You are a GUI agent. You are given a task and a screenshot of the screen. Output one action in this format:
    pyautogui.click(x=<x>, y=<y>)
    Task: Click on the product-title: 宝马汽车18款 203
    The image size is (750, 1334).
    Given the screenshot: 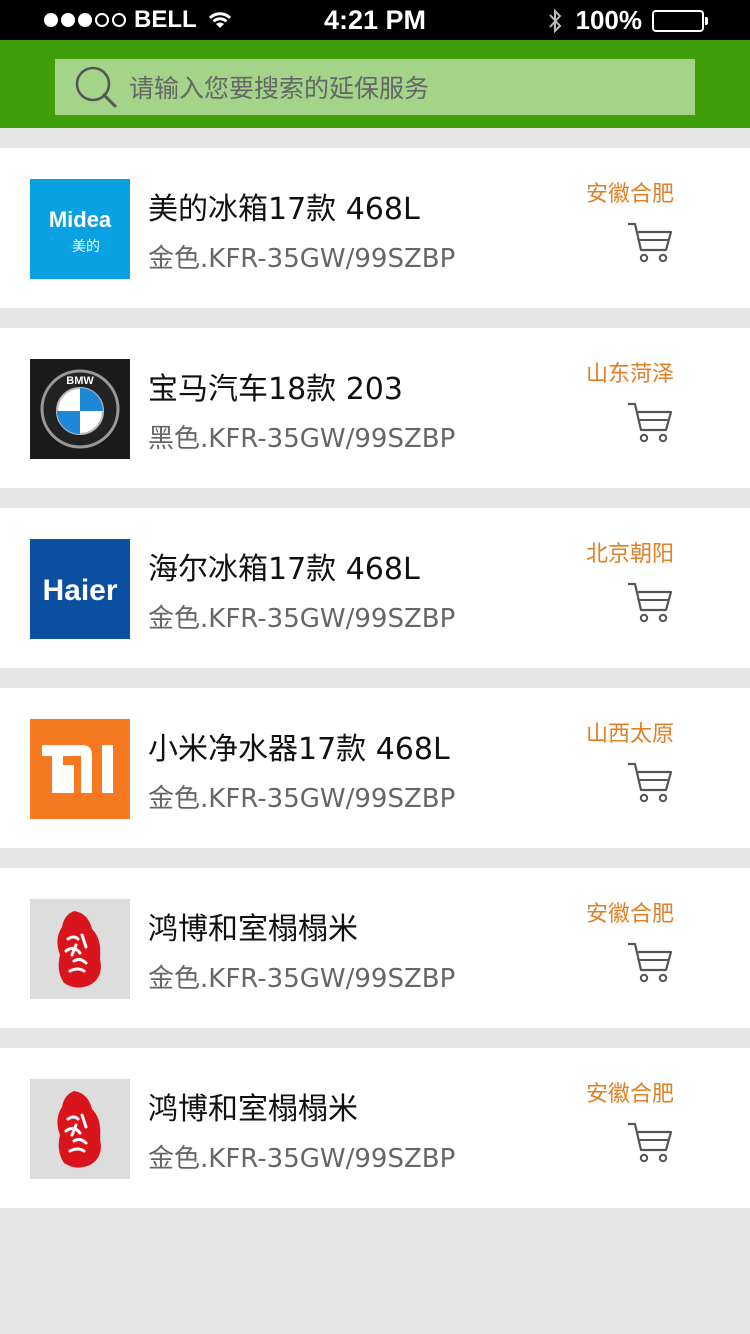 What is the action you would take?
    pyautogui.click(x=275, y=389)
    